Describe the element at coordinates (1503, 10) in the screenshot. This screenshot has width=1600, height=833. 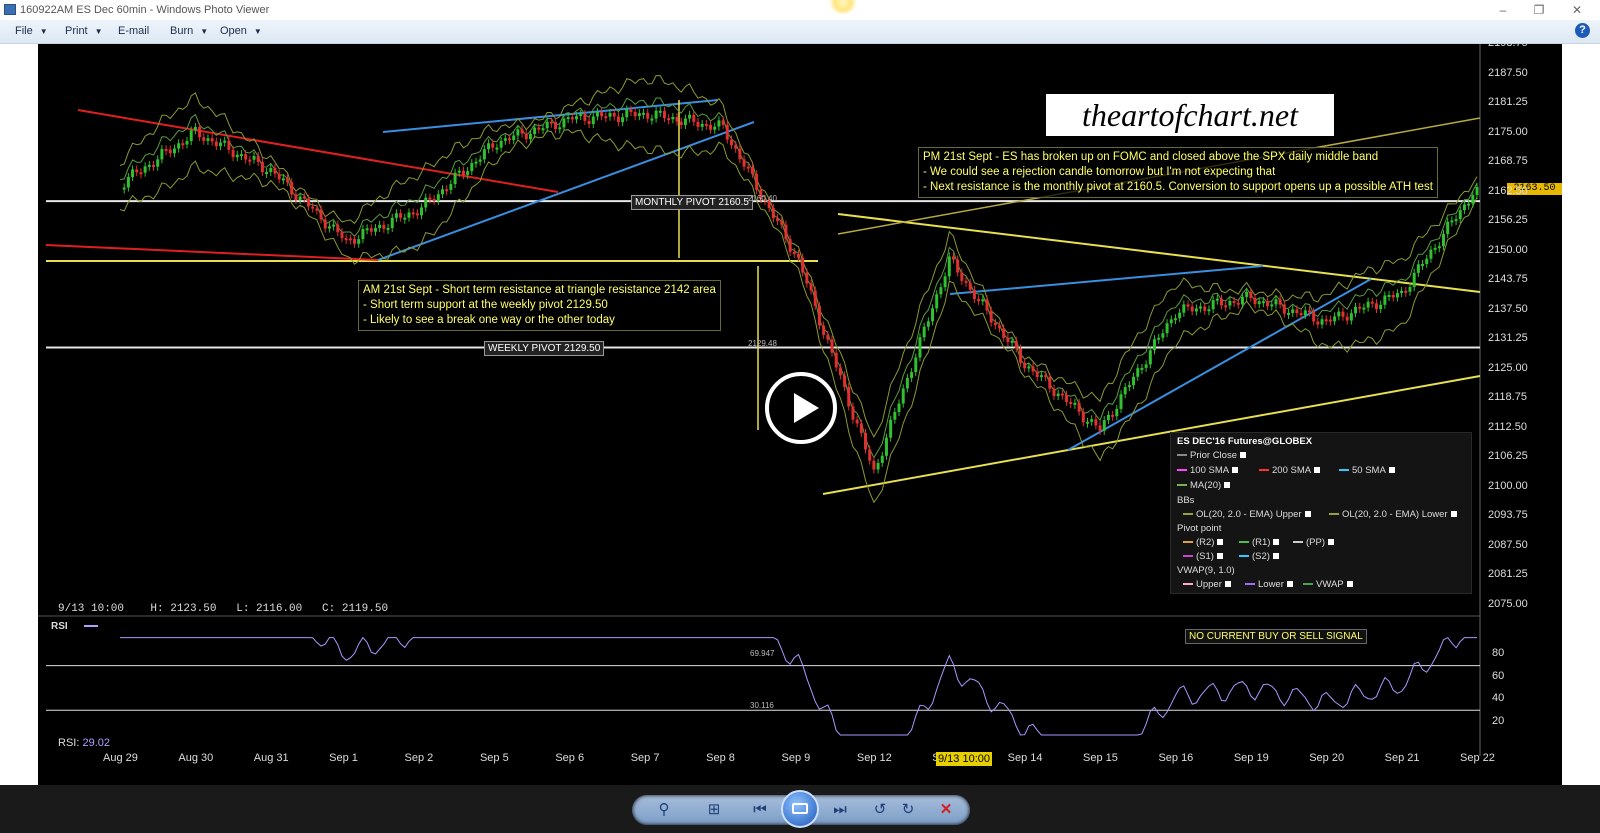
I see `minimize-button: –` at that location.